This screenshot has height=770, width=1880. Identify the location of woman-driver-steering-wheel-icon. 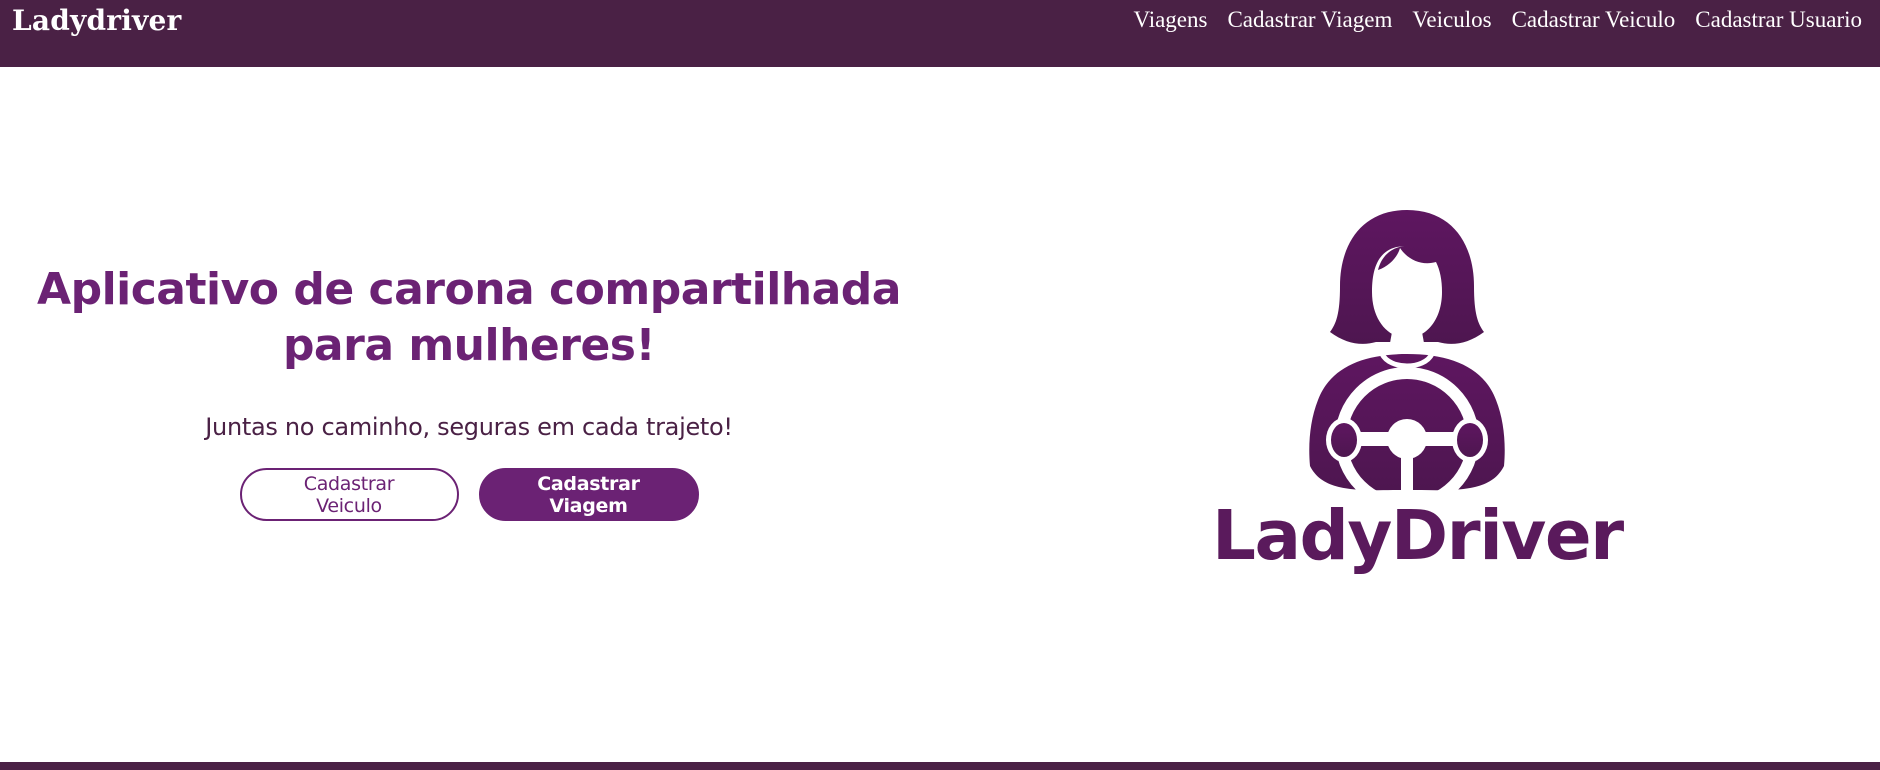
(1407, 357).